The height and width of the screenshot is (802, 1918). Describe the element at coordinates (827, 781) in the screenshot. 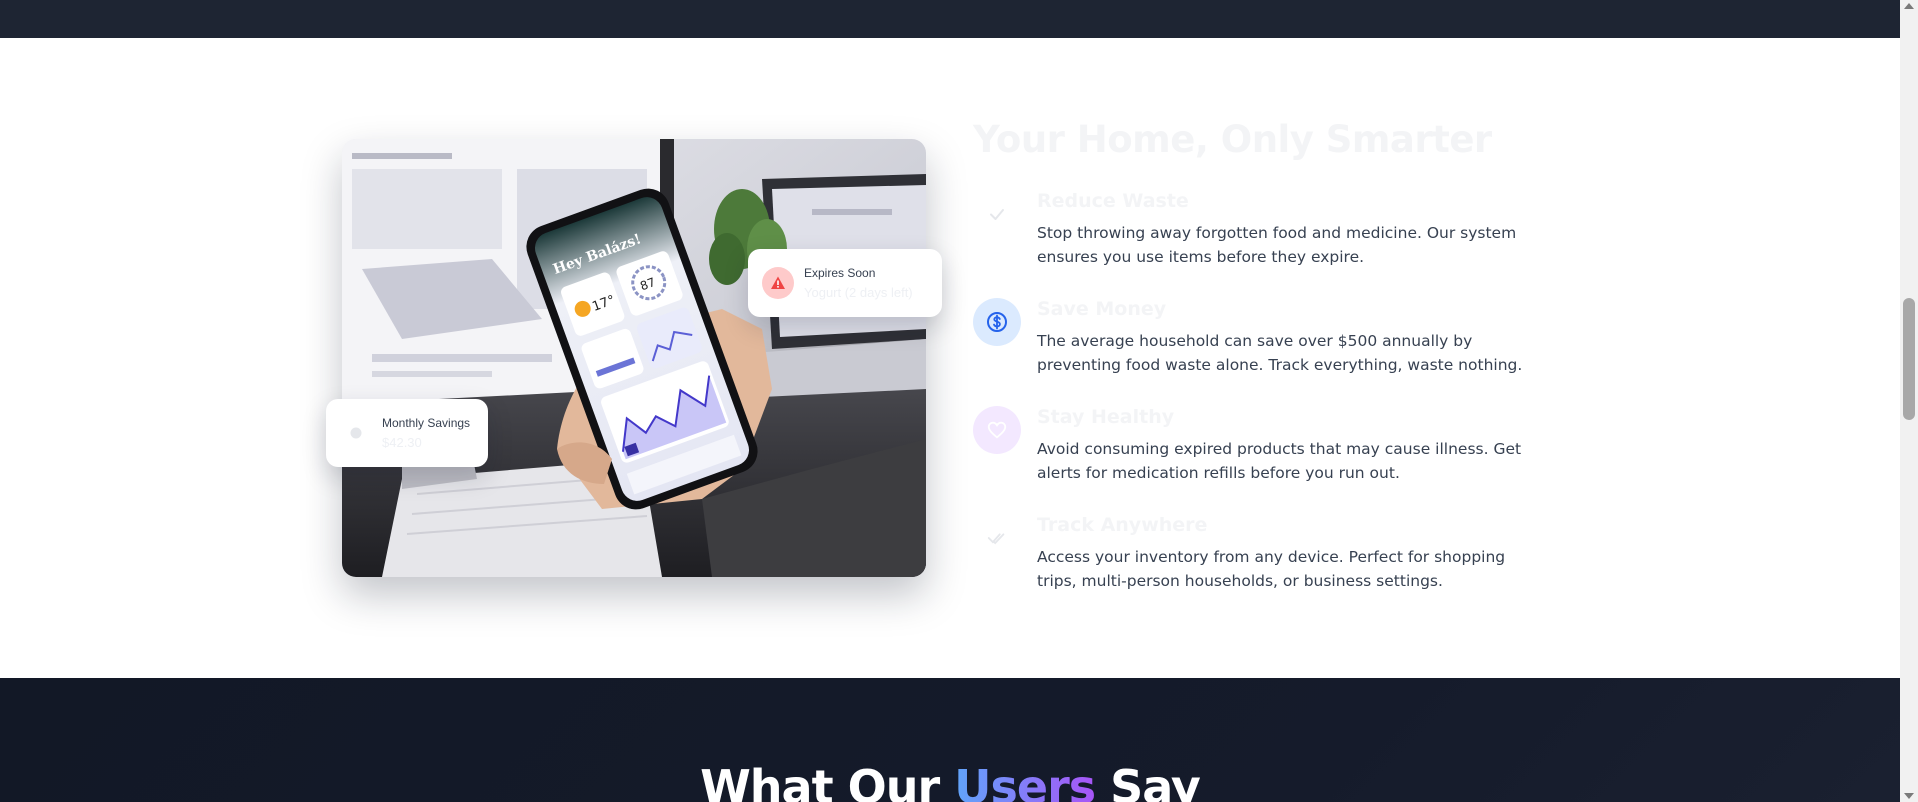

I see `testimonials-heading-before: What Our` at that location.